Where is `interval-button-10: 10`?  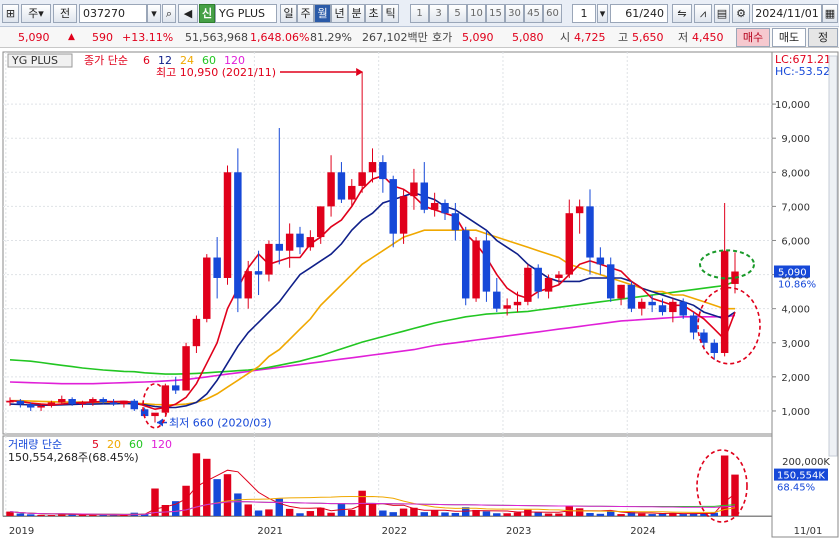
interval-button-10: 10 is located at coordinates (476, 13).